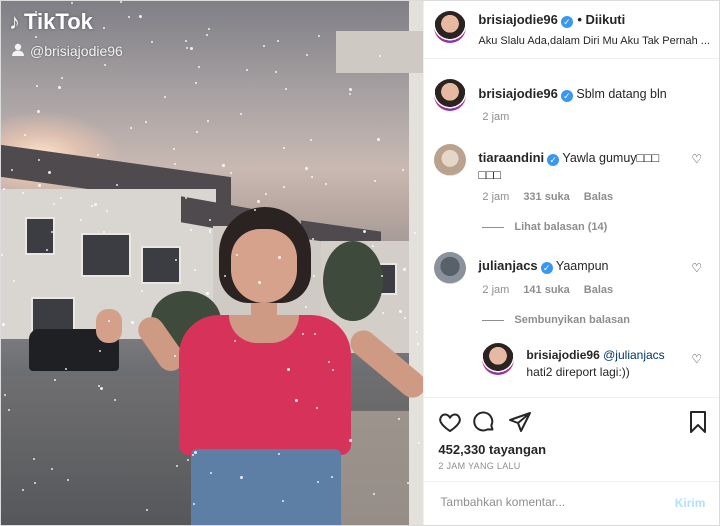 The height and width of the screenshot is (526, 720). I want to click on comment-composer: Kirim, so click(571, 503).